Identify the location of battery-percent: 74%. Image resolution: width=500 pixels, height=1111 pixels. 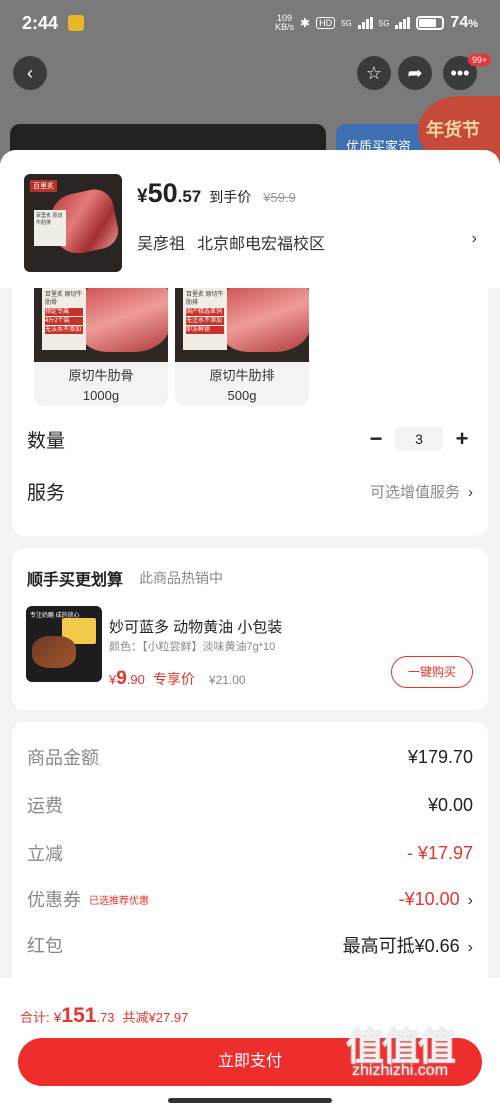
(464, 23).